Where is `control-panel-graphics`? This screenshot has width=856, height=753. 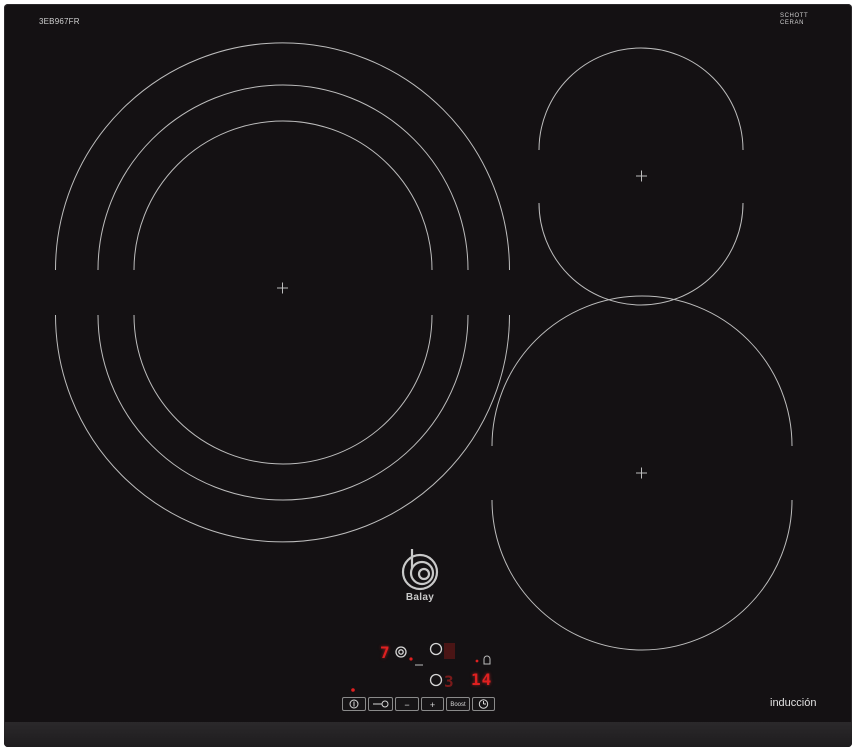 control-panel-graphics is located at coordinates (421, 667).